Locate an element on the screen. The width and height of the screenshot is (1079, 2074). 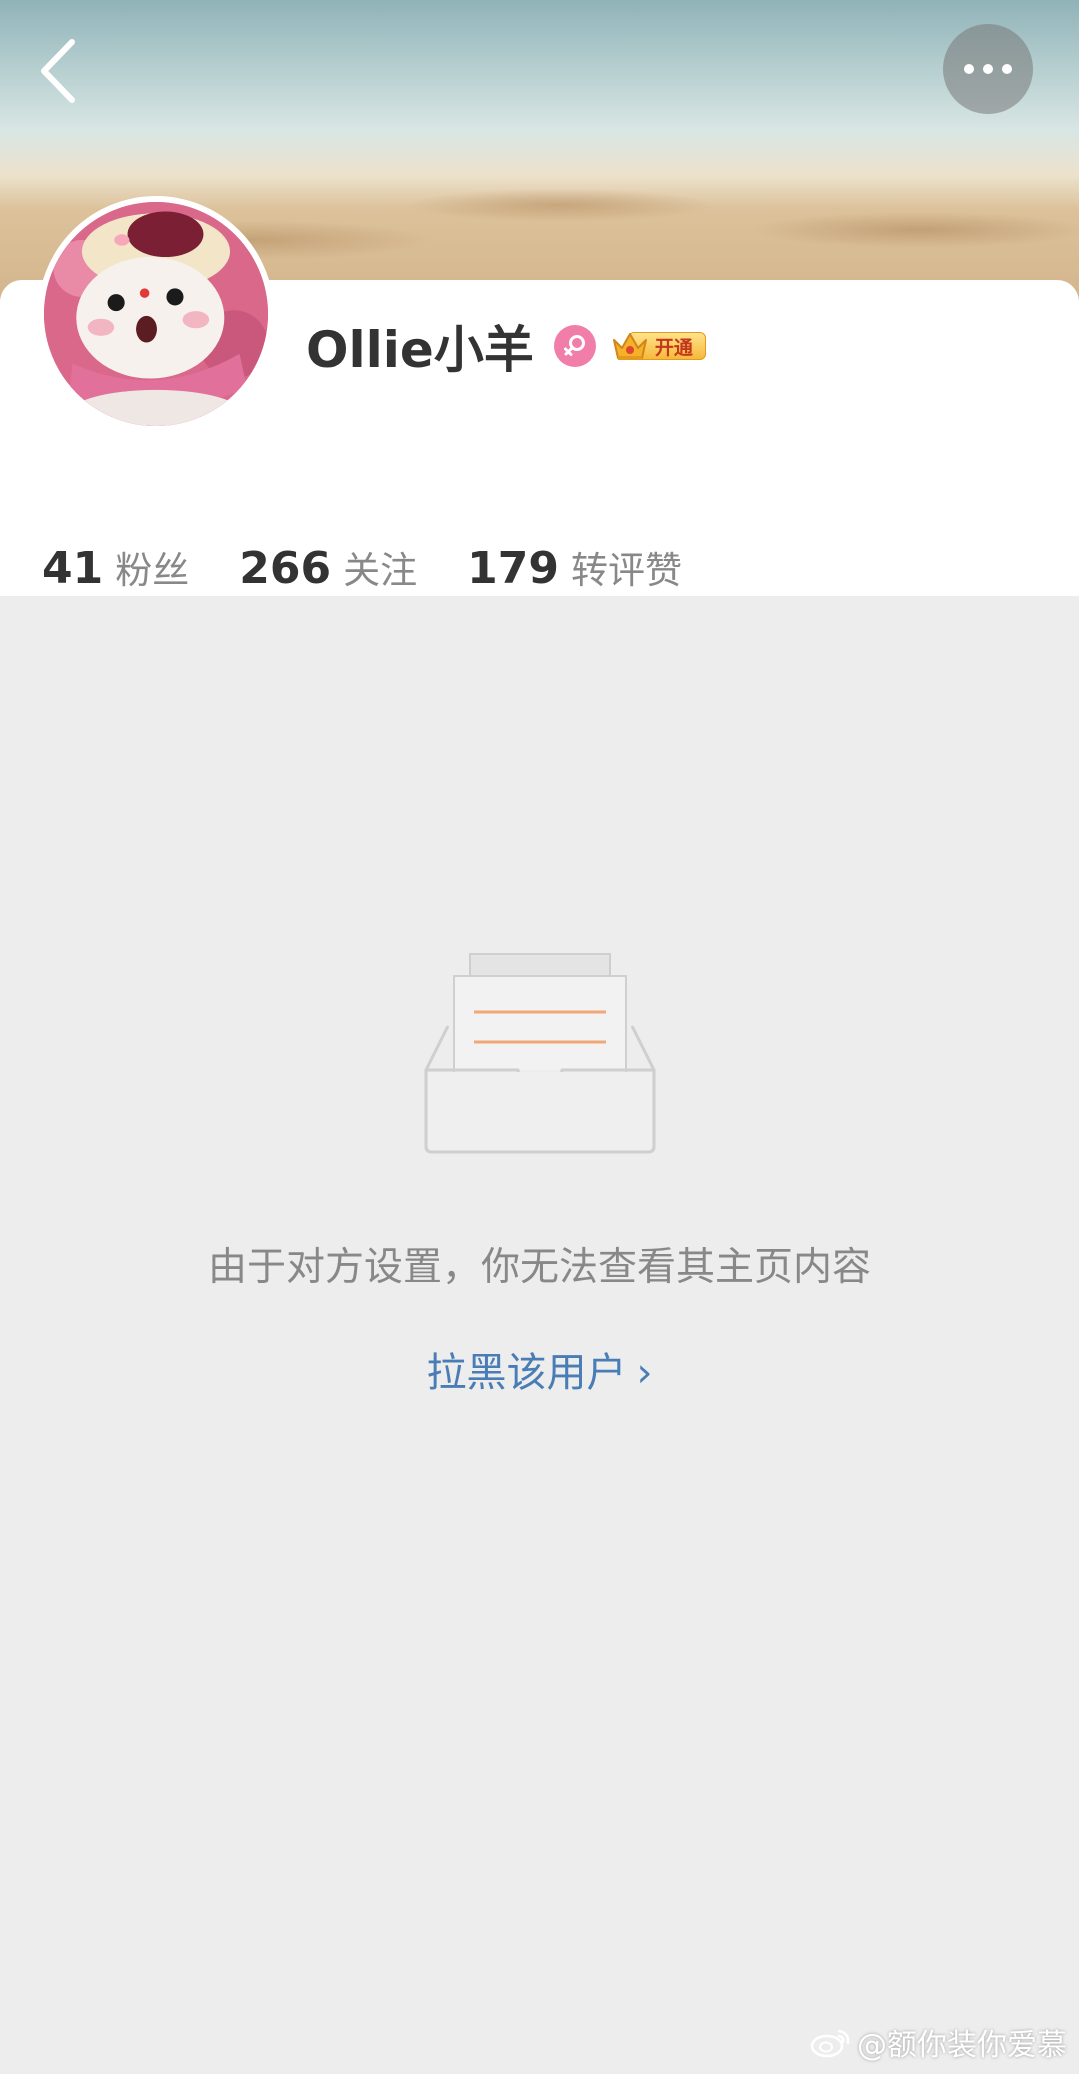
stat-followers: 41 粉丝 is located at coordinates (115, 567).